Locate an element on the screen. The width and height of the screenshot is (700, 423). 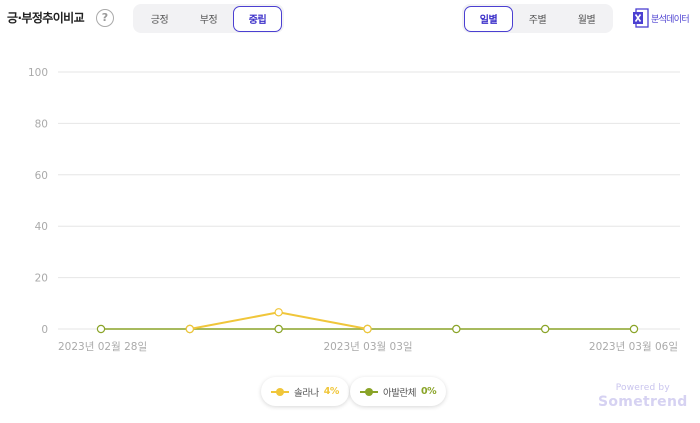
legend-percent: 0% is located at coordinates (428, 391).